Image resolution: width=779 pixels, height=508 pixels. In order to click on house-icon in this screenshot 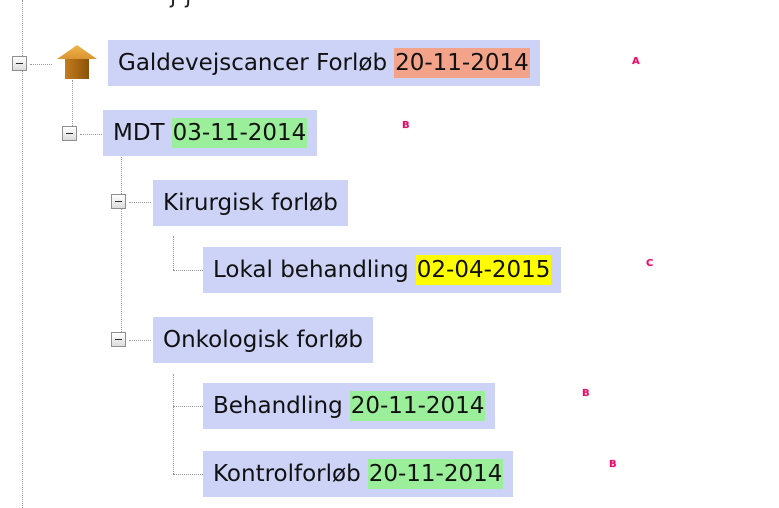, I will do `click(77, 62)`.